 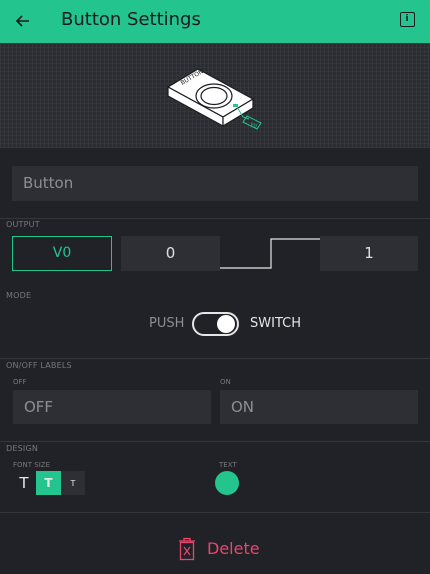 I want to click on text-color-swatch, so click(x=227, y=483).